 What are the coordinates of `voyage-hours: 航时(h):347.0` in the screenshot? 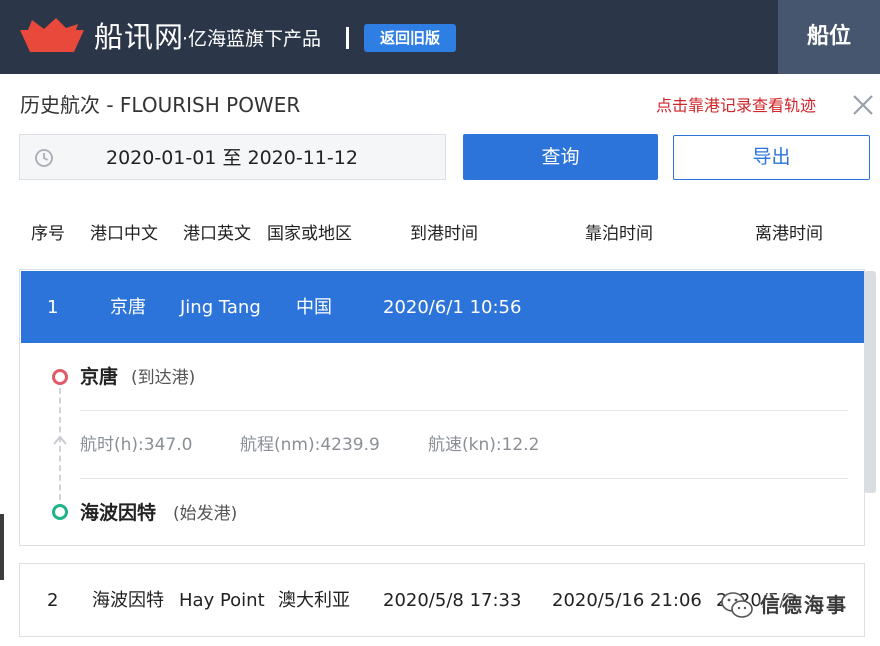 It's located at (136, 445).